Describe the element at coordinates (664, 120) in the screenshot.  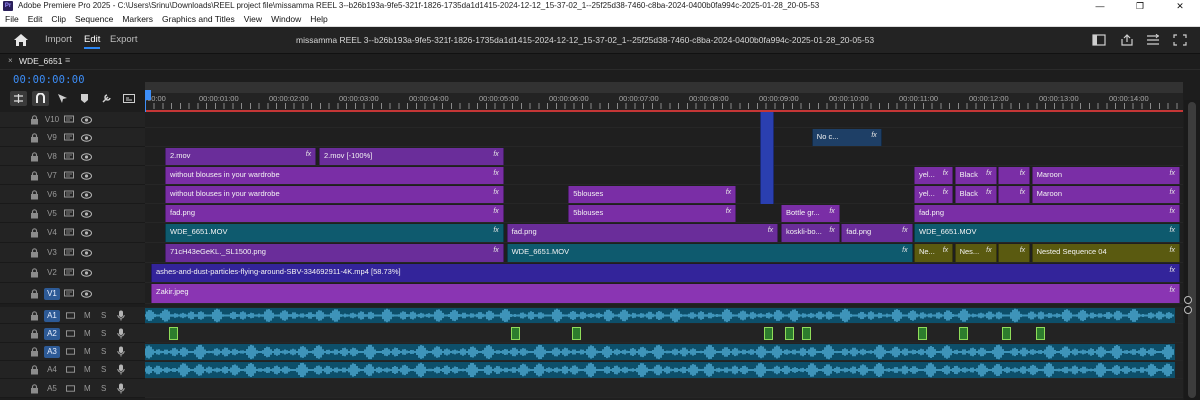
I see `video-lane-v10` at that location.